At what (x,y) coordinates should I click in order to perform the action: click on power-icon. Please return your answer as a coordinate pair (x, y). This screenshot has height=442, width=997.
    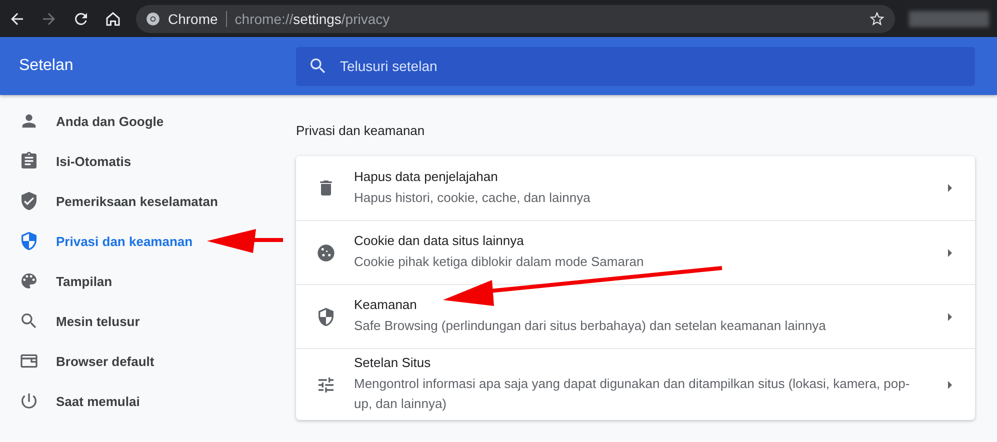
    Looking at the image, I should click on (29, 401).